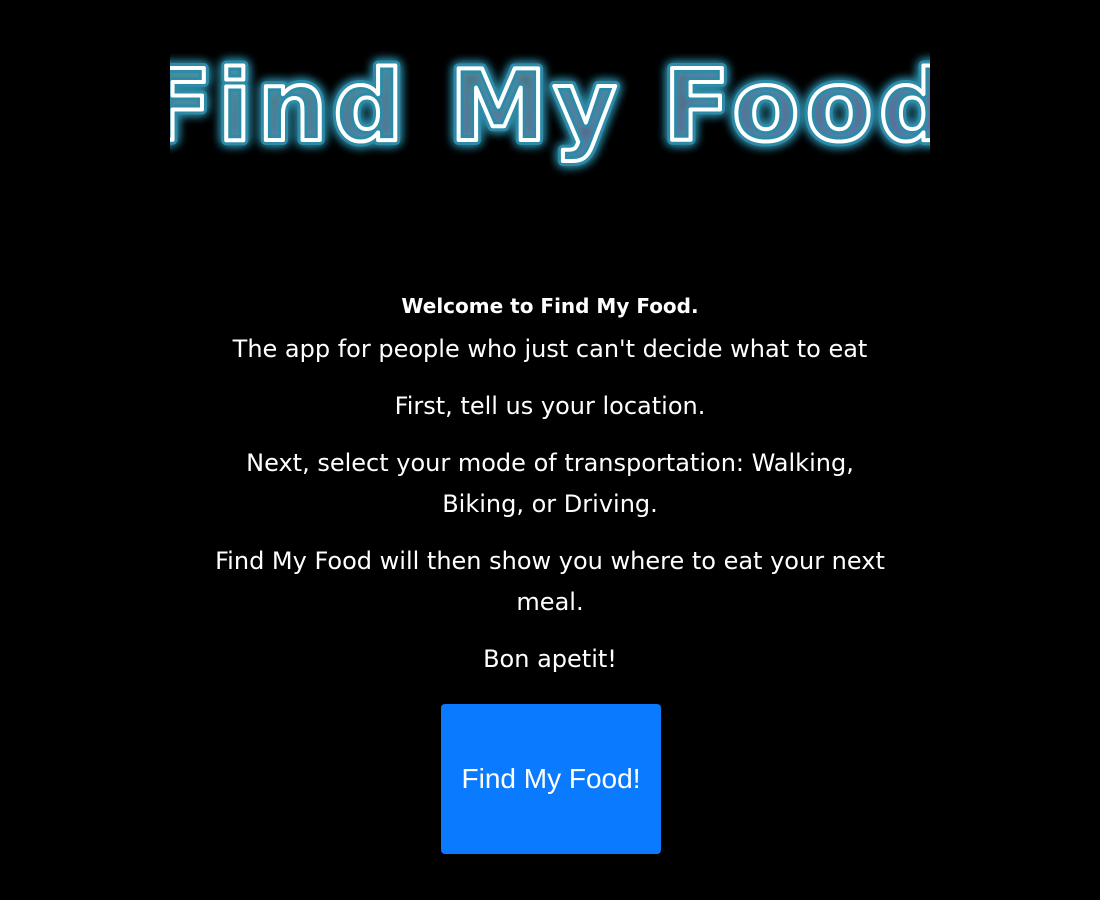  I want to click on intro-signoff: Bon apetit!, so click(550, 659).